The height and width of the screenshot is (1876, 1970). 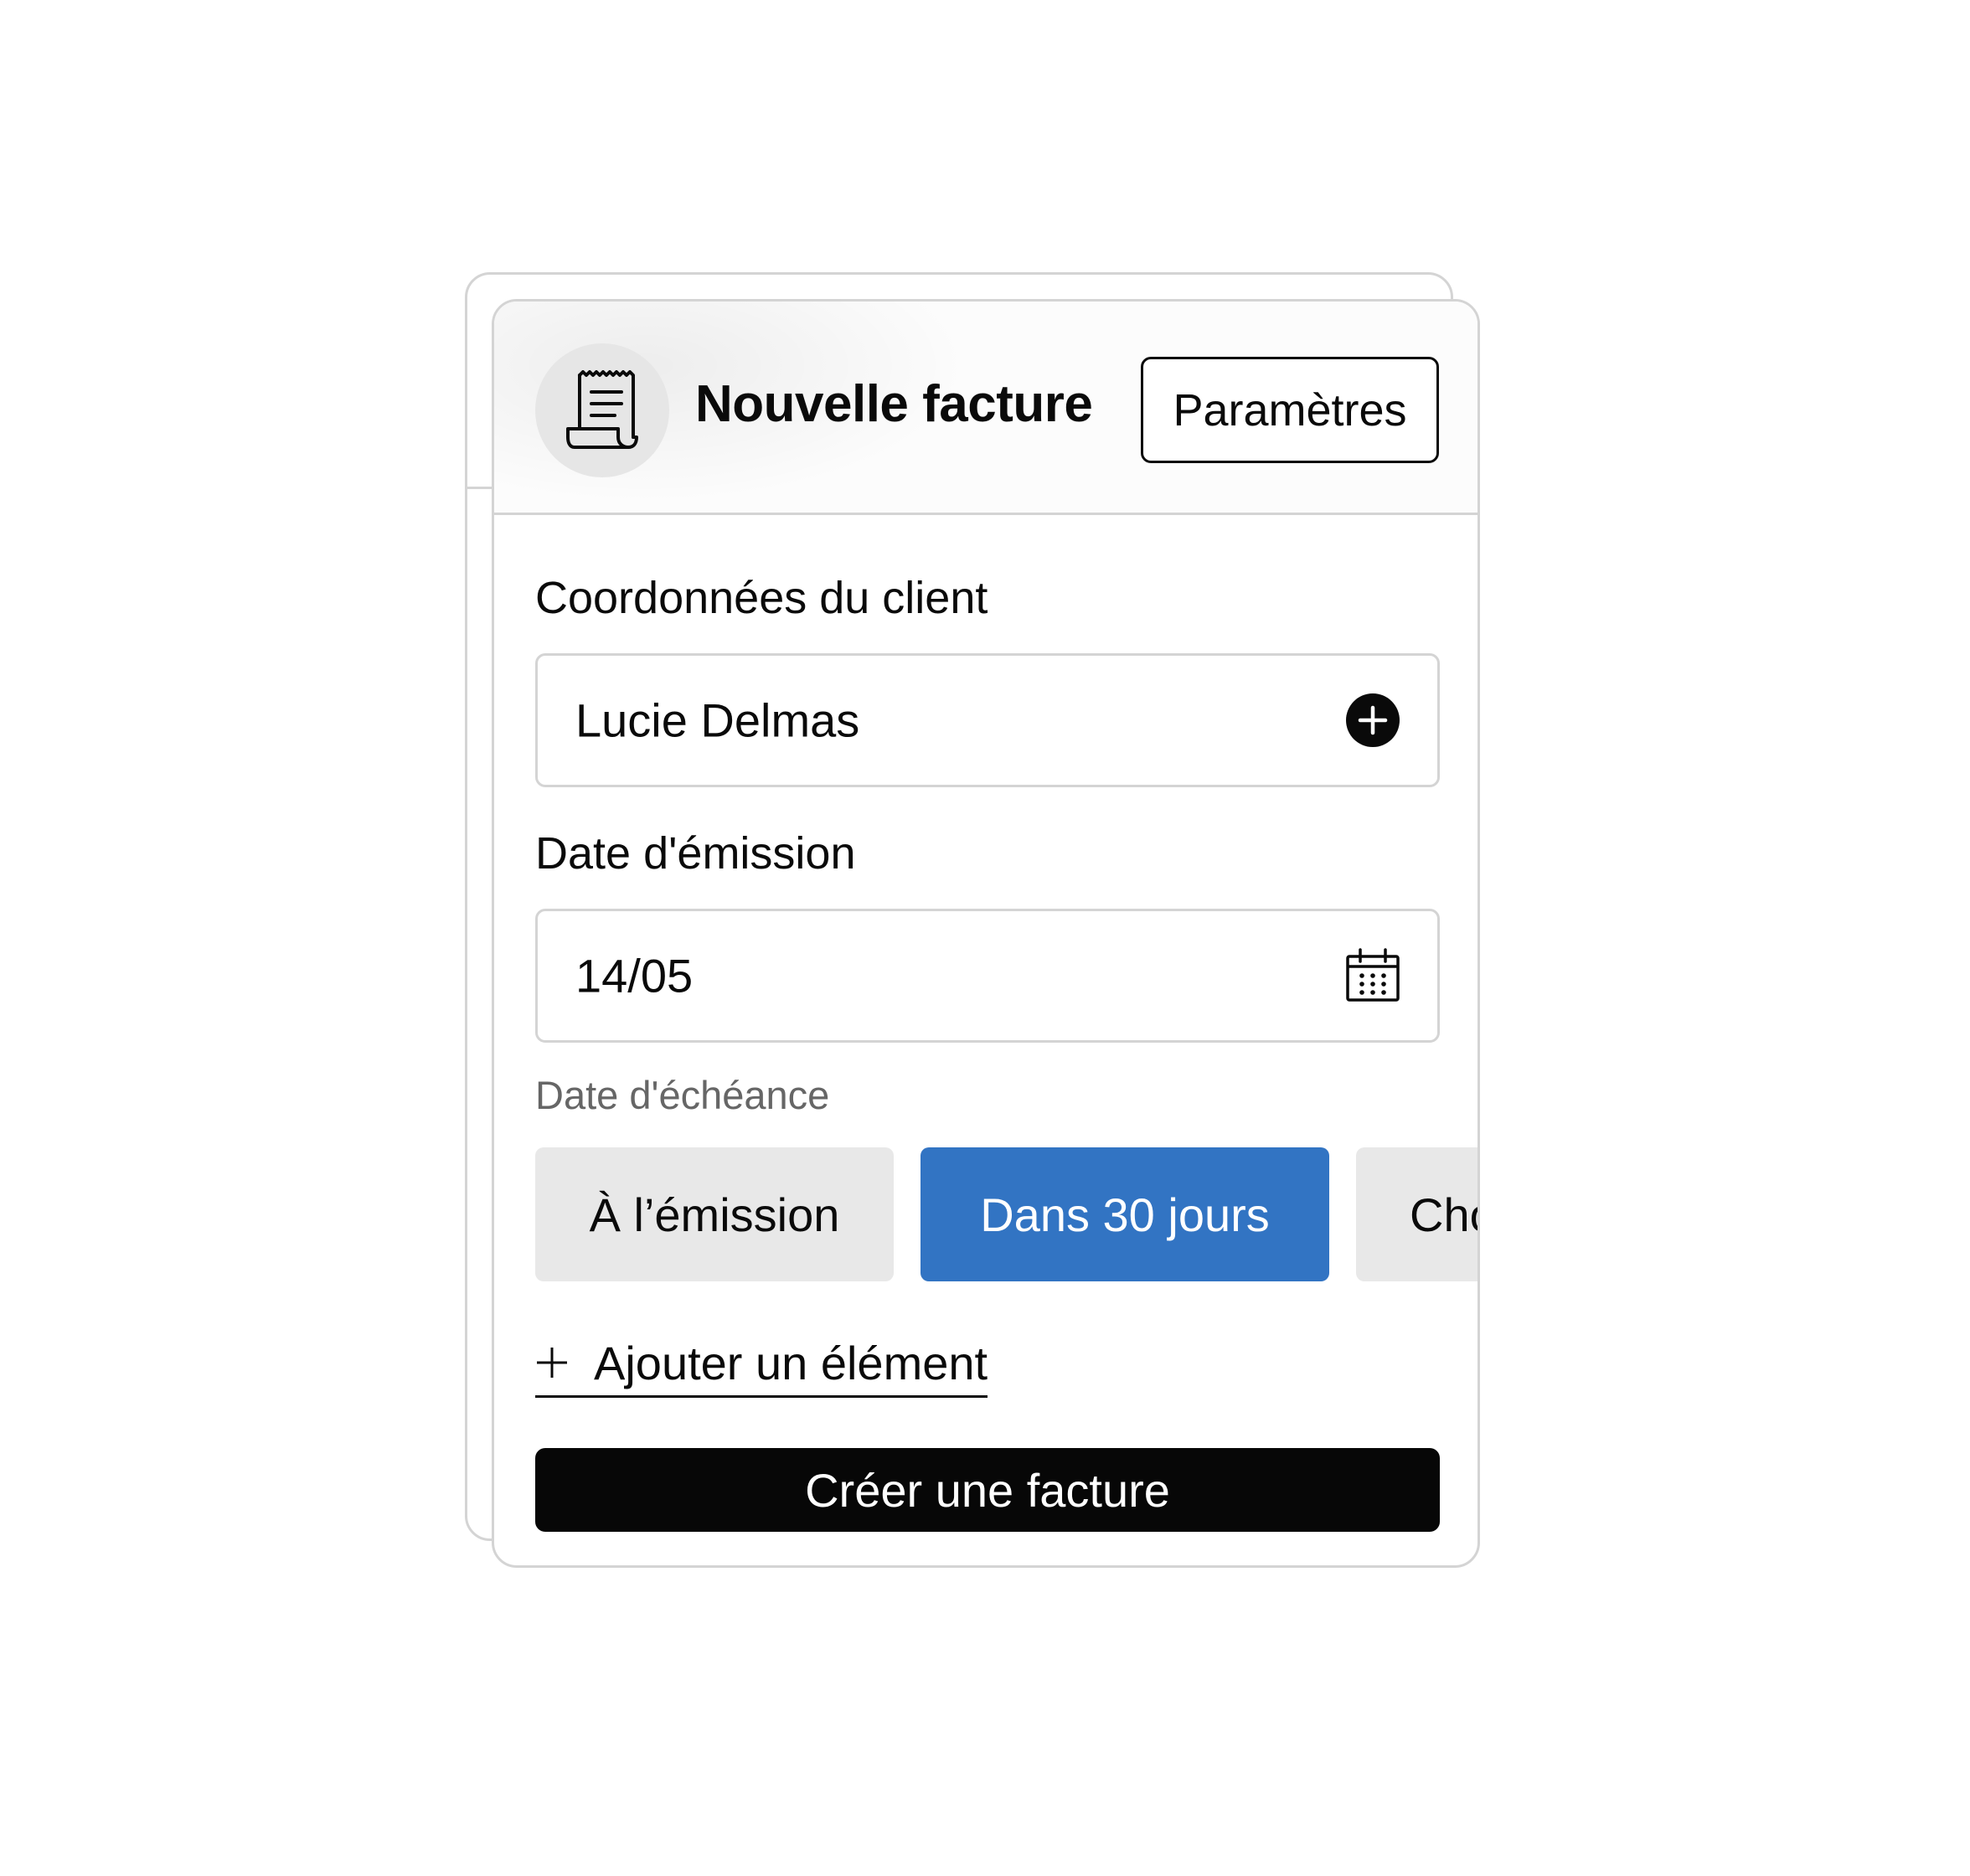 I want to click on client-value: Lucie Delmas, so click(x=717, y=720).